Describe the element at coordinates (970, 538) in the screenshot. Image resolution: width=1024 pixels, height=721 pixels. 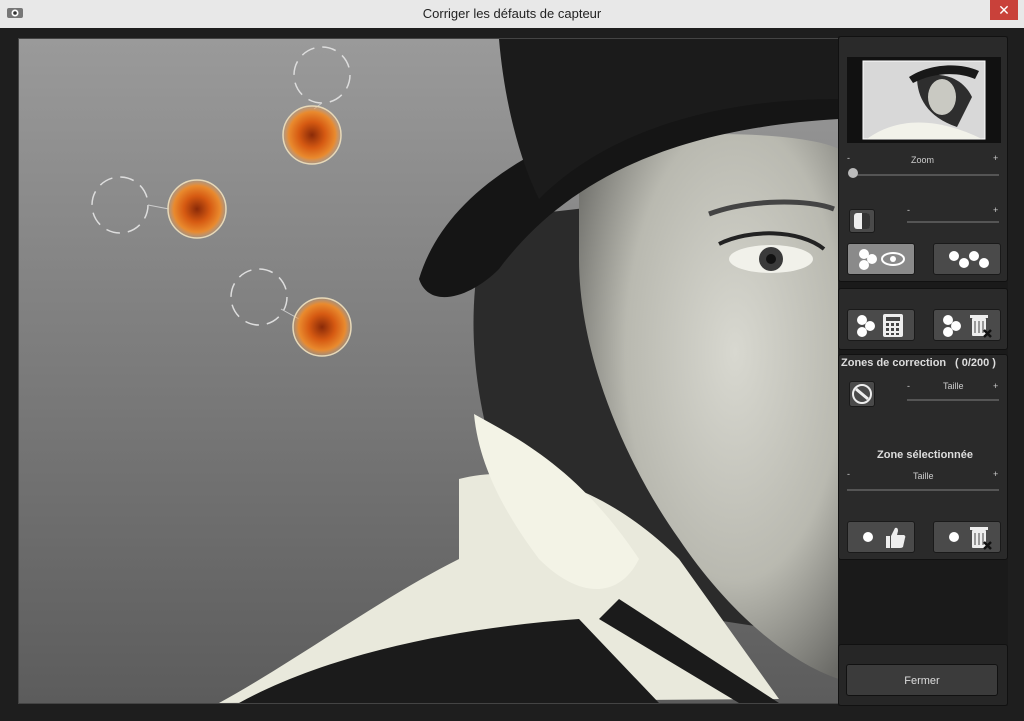
I see `dot-trash-icon` at that location.